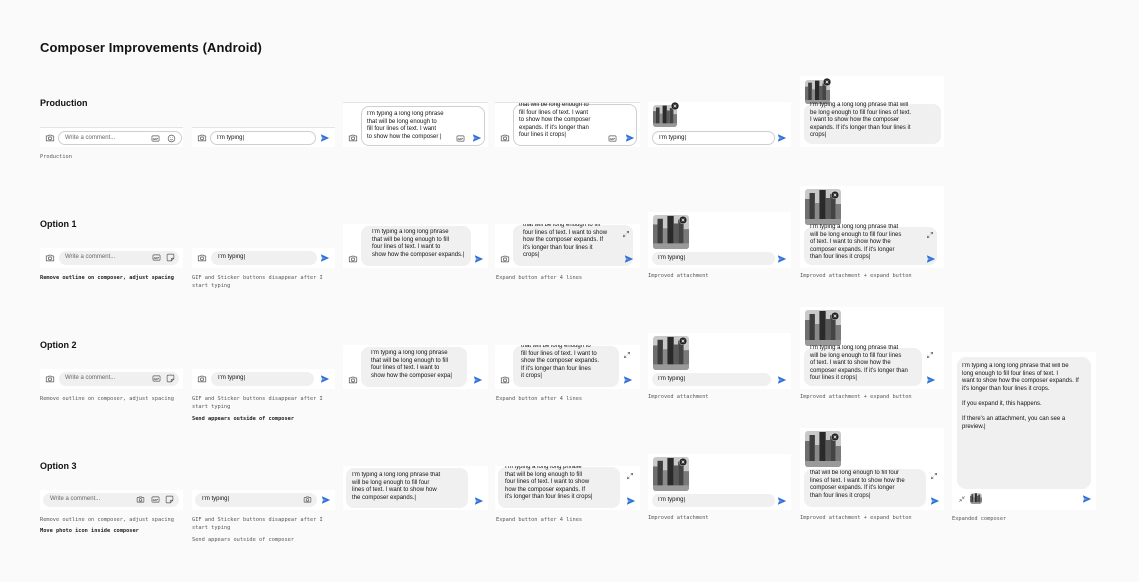 The image size is (1139, 582). Describe the element at coordinates (976, 498) in the screenshot. I see `attachment-preview` at that location.